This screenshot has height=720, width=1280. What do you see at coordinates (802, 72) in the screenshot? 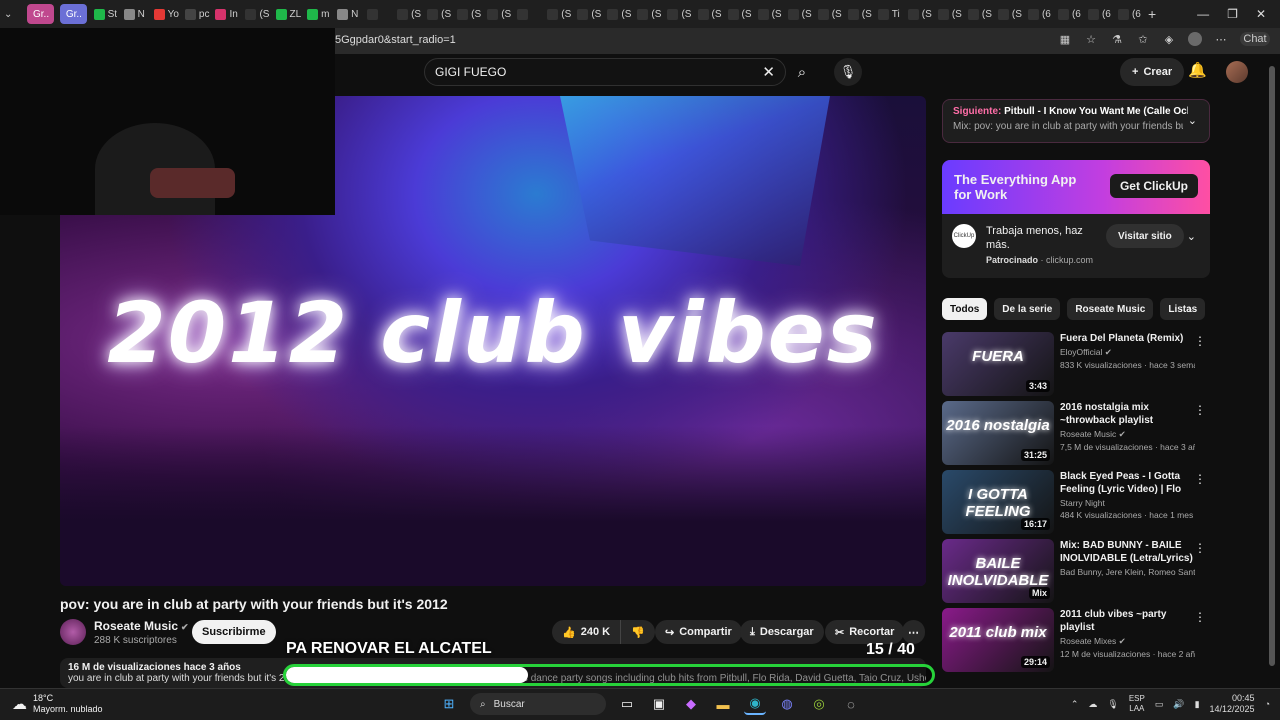
I see `search-icon: ⌕` at bounding box center [802, 72].